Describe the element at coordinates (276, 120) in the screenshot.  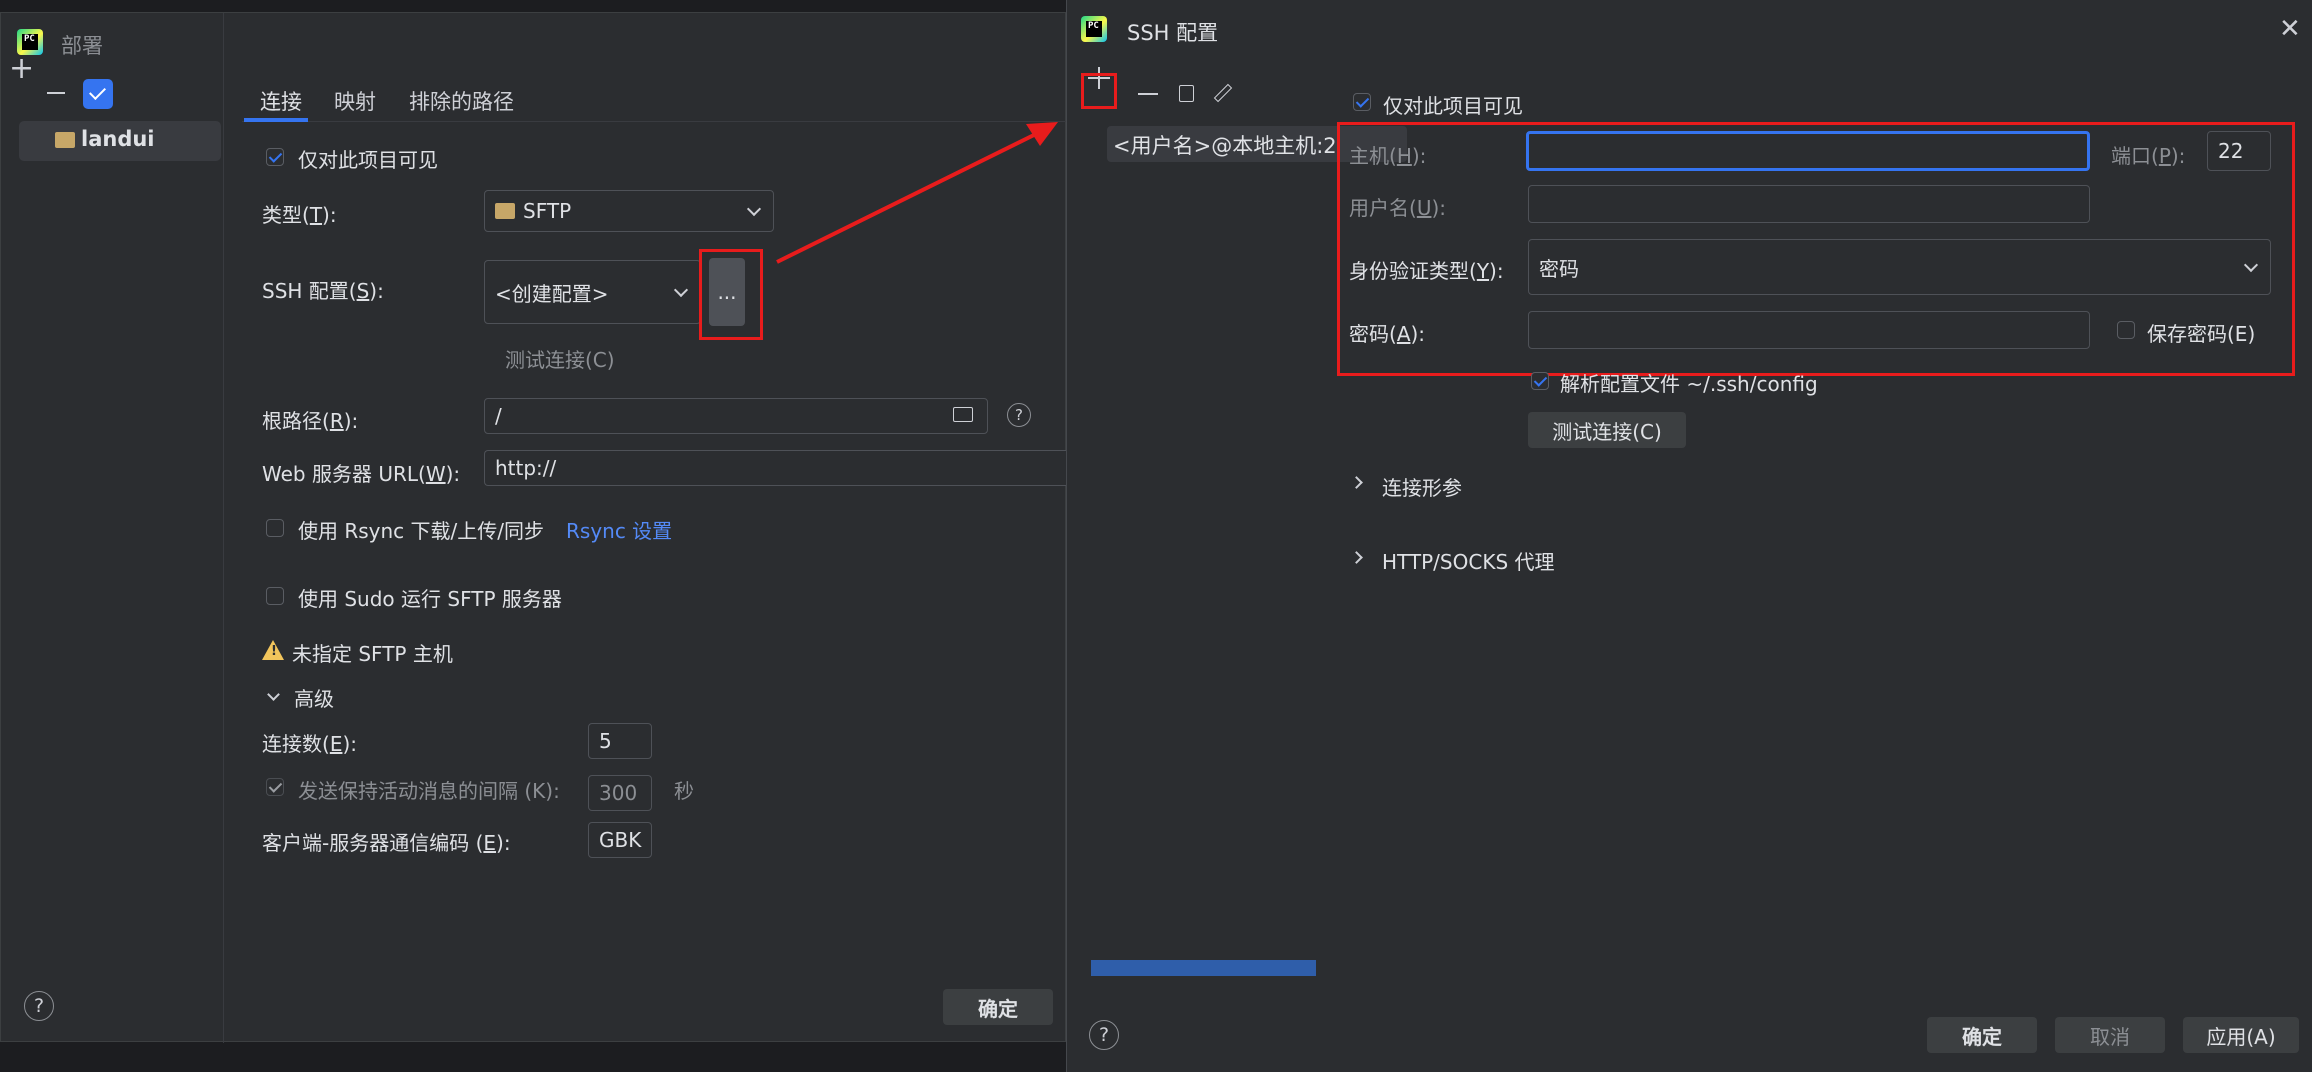
I see `selected-tab-indicator` at that location.